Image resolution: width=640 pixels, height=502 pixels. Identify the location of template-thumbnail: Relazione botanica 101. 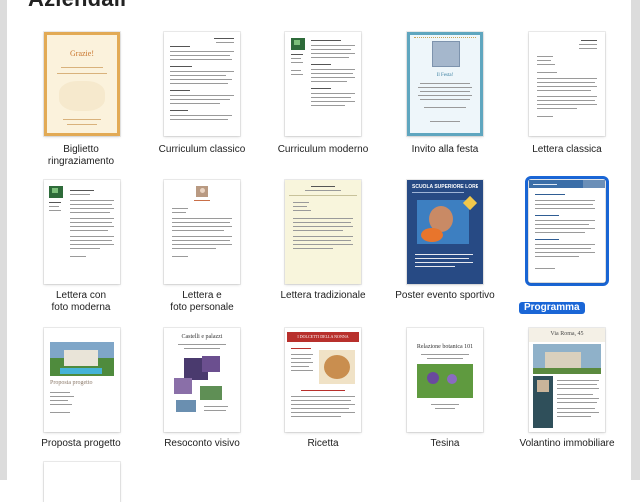
(445, 380).